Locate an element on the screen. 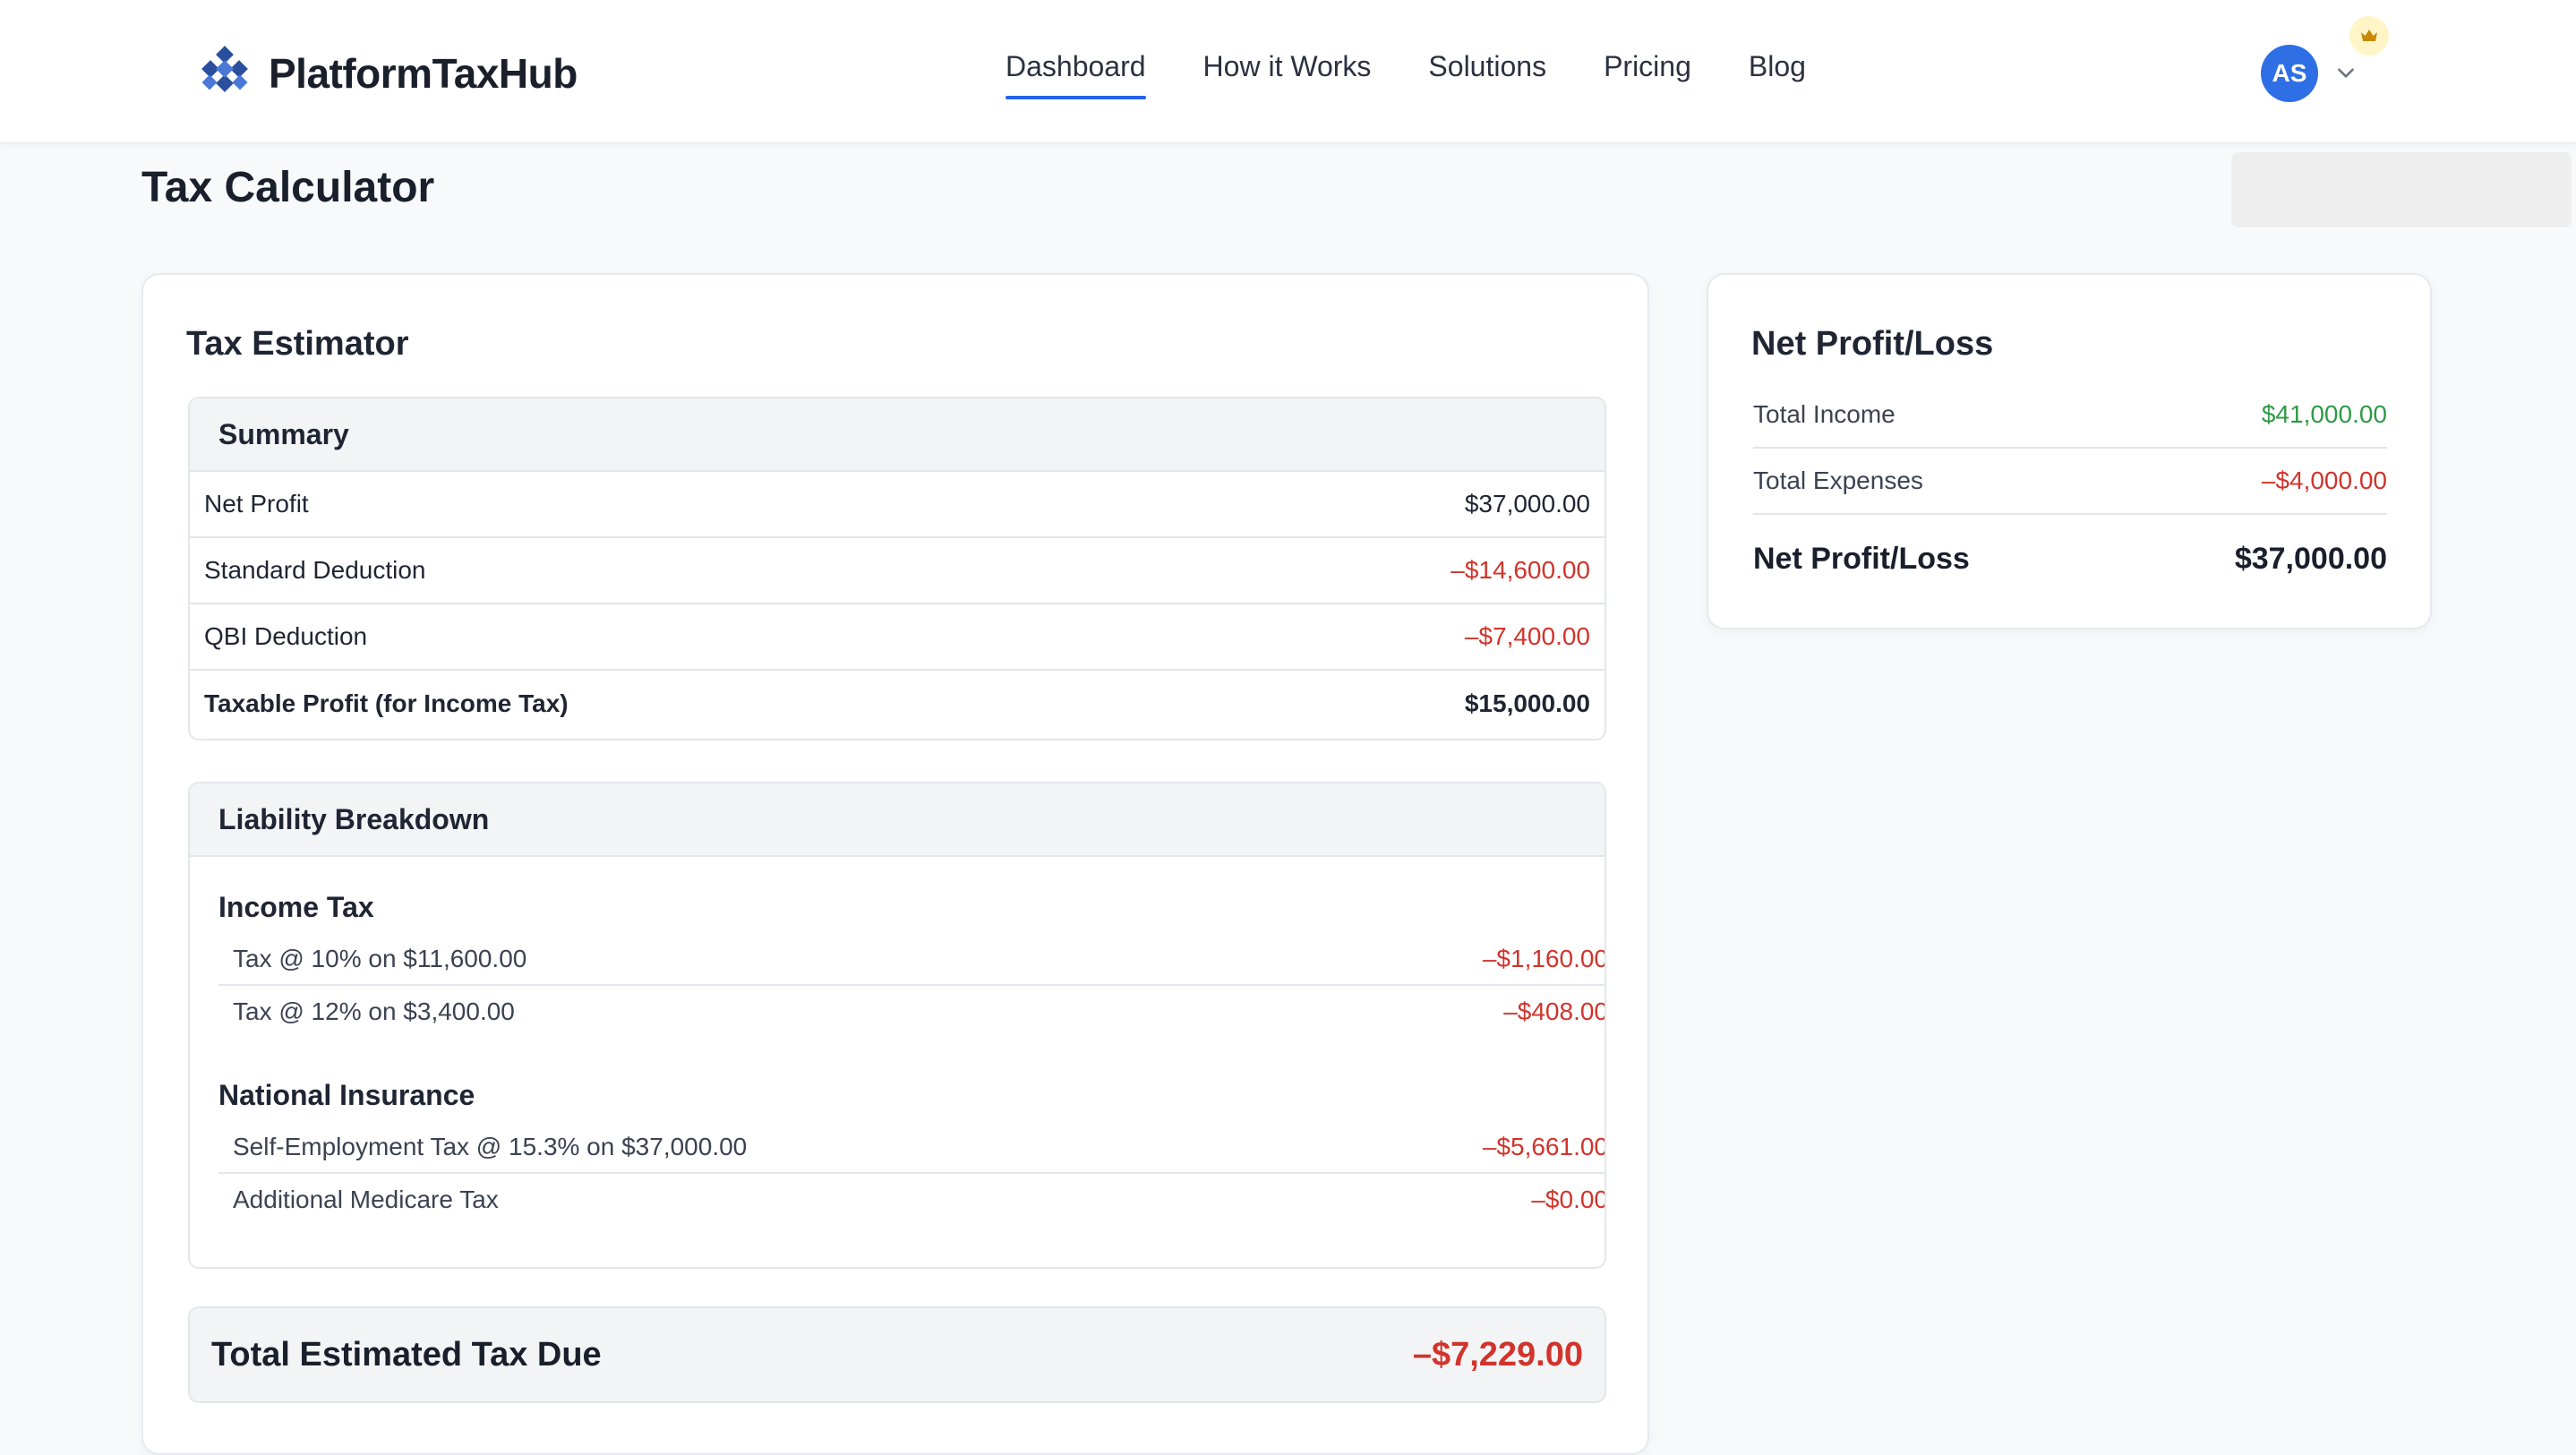  row-value: –$1,160.00 is located at coordinates (1544, 958).